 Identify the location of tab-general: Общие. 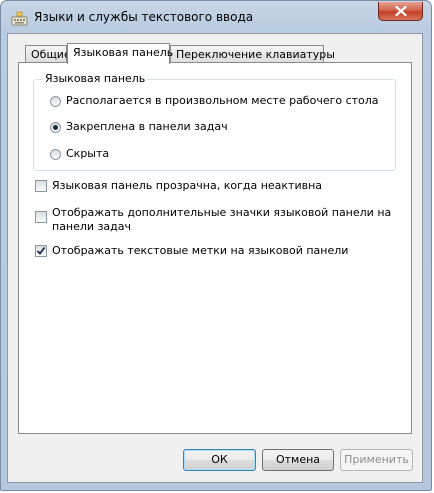
(48, 54).